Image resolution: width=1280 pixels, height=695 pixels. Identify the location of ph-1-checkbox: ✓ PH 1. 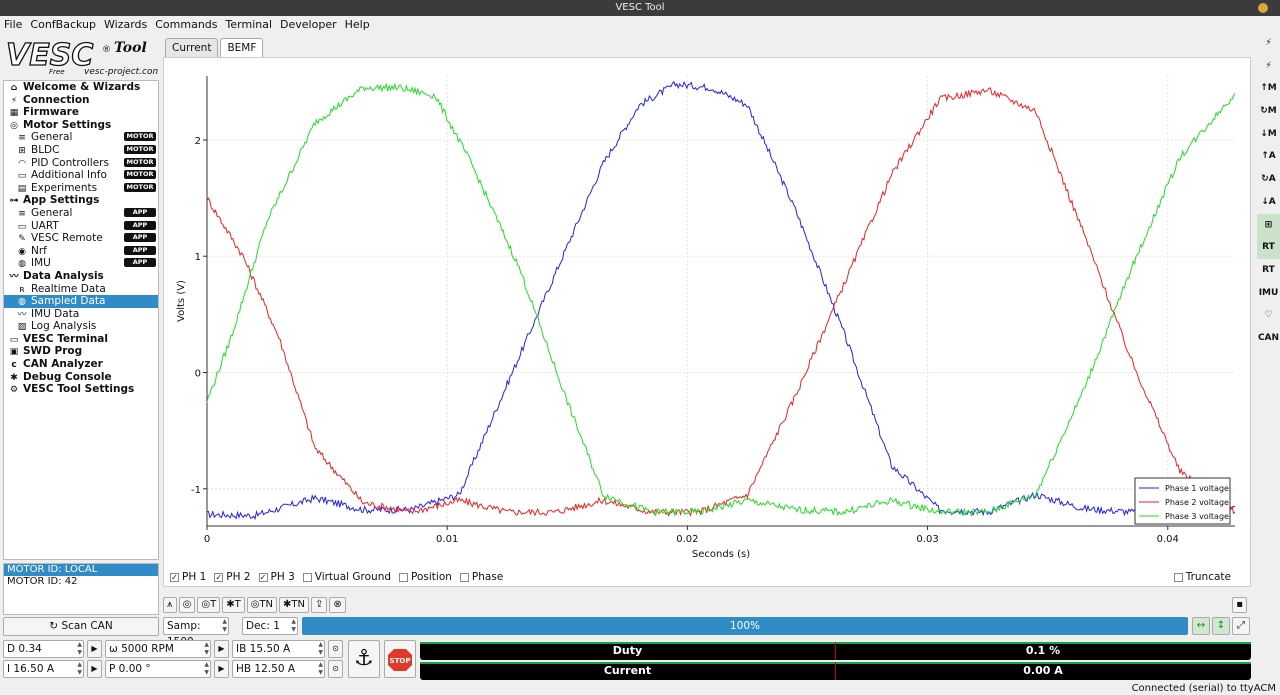
(188, 577).